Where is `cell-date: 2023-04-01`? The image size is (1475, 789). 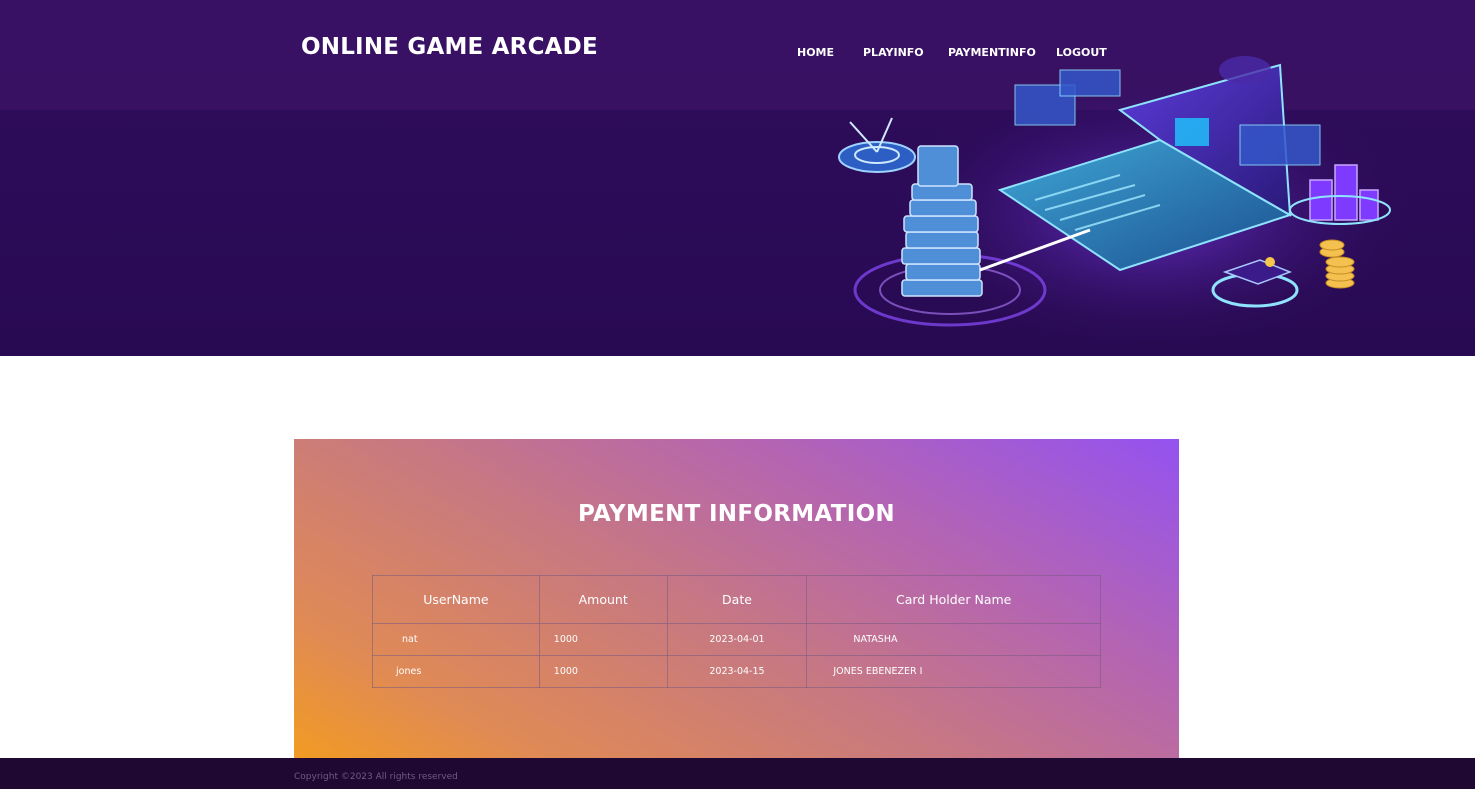
cell-date: 2023-04-01 is located at coordinates (737, 639).